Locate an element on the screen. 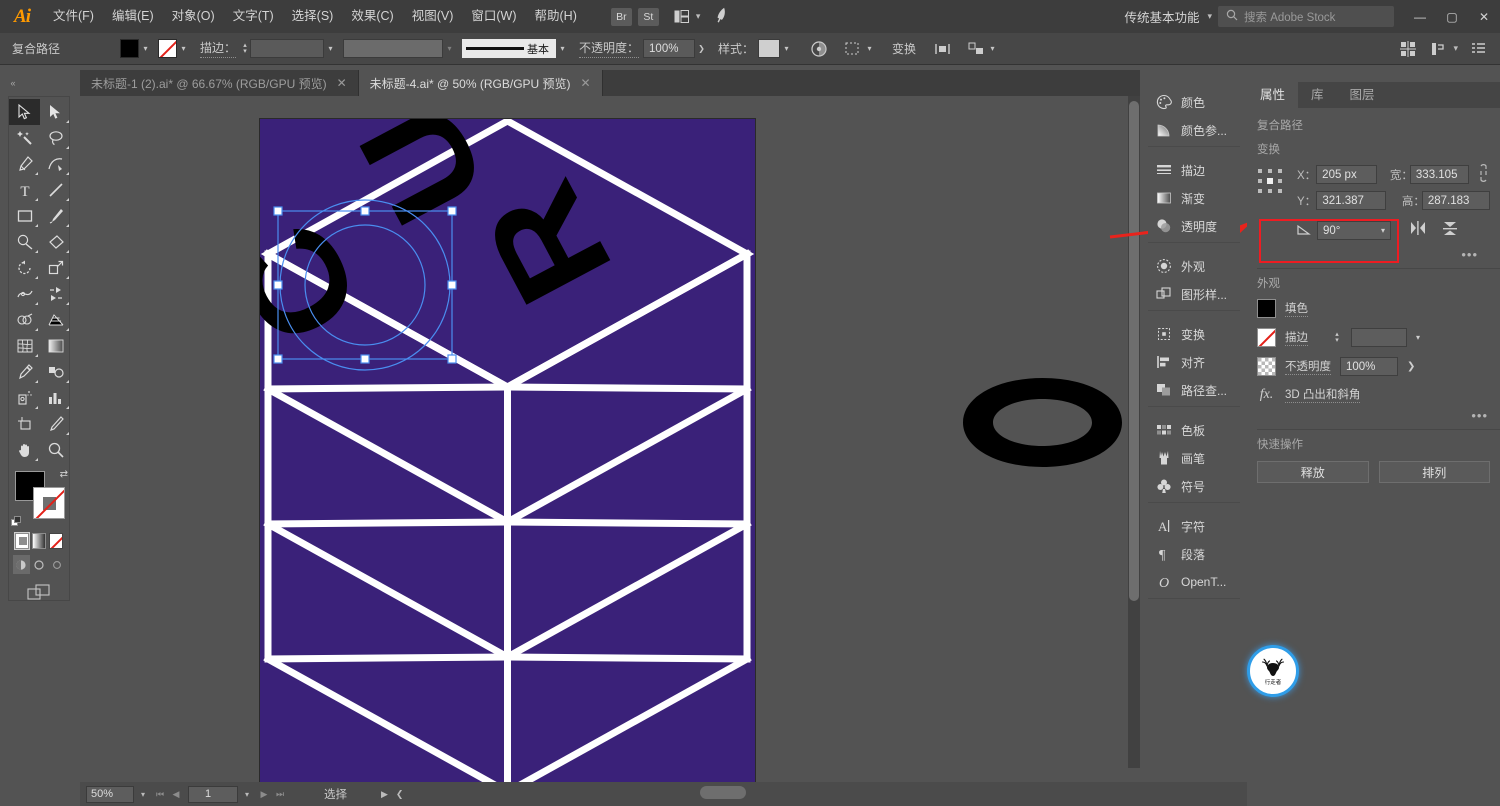 The height and width of the screenshot is (806, 1500). status-options-icon: ❮ is located at coordinates (400, 794).